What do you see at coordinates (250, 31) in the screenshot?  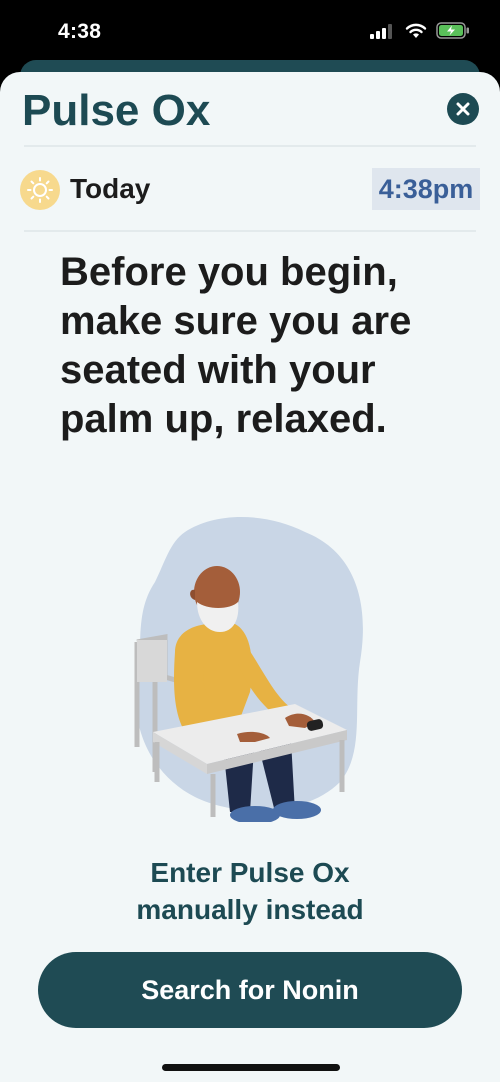 I see `status-bar: 4:38` at bounding box center [250, 31].